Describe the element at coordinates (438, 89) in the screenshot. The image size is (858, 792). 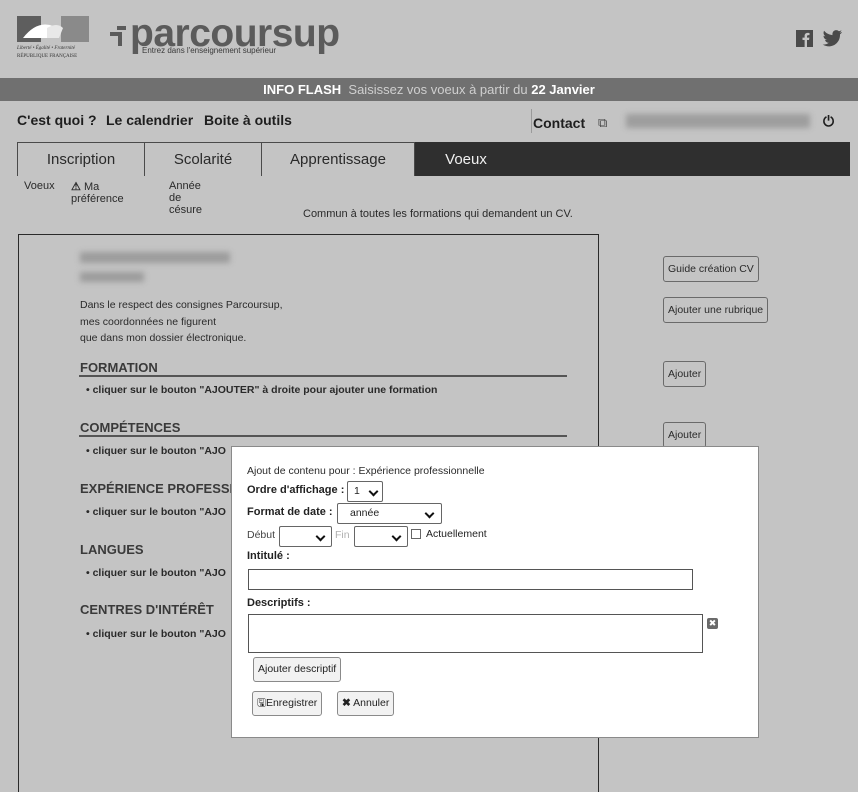
I see `flash-message: Saisissez vos voeux à partir du` at that location.